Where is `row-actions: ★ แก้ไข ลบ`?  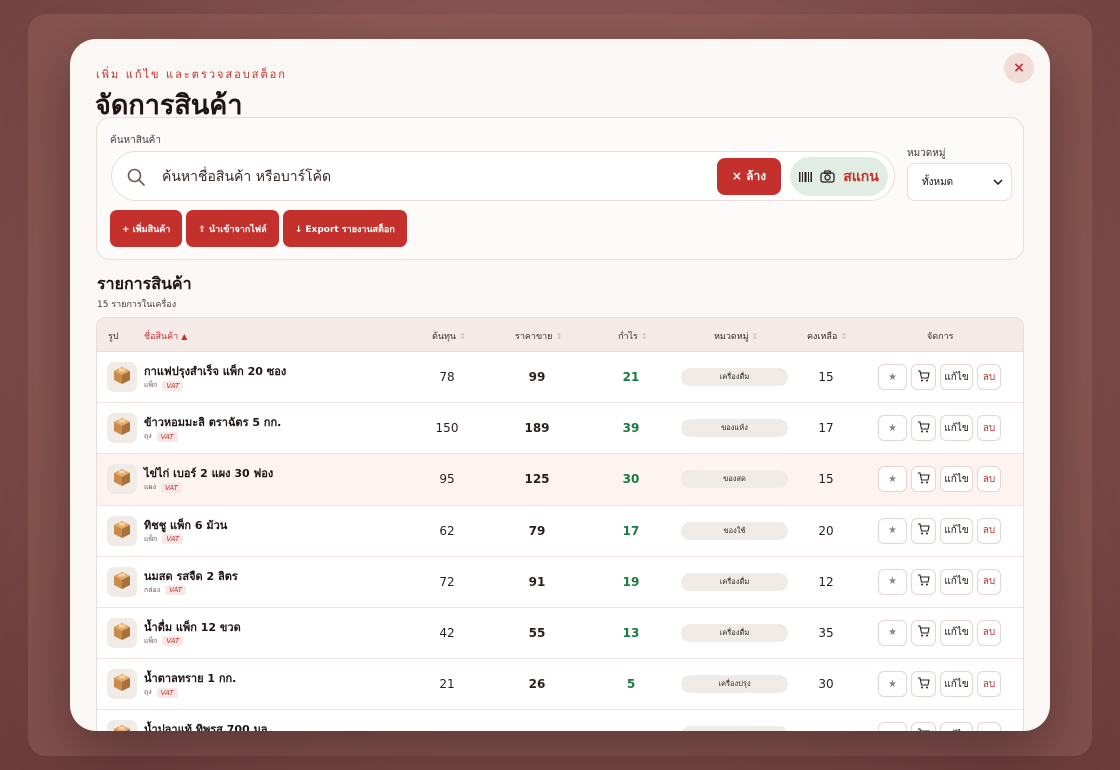
row-actions: ★ แก้ไข ลบ is located at coordinates (939, 726).